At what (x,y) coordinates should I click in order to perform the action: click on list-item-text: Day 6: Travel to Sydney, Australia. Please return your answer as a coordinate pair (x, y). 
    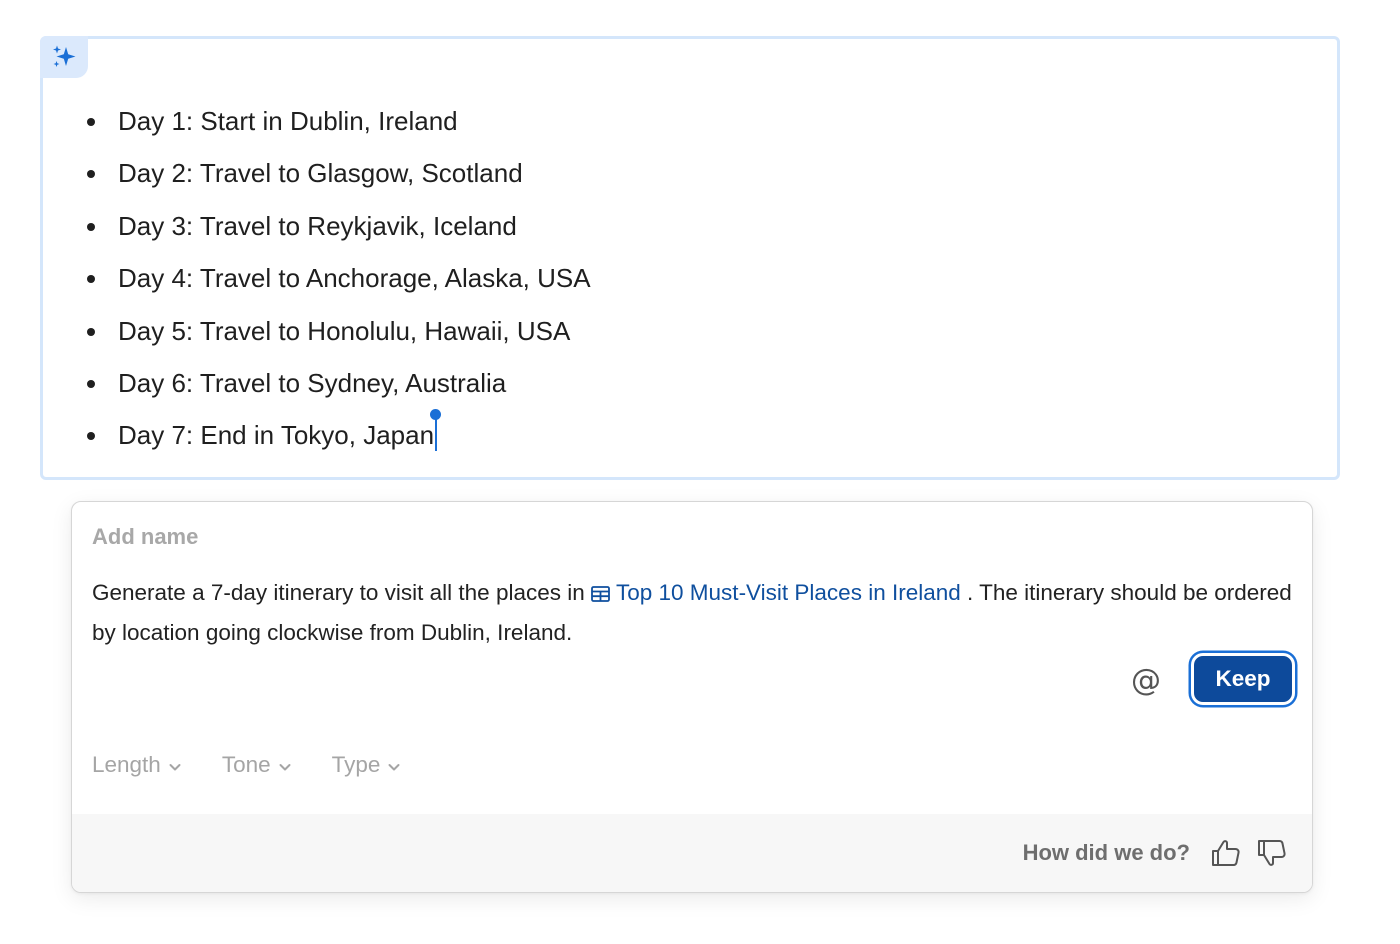
    Looking at the image, I should click on (312, 383).